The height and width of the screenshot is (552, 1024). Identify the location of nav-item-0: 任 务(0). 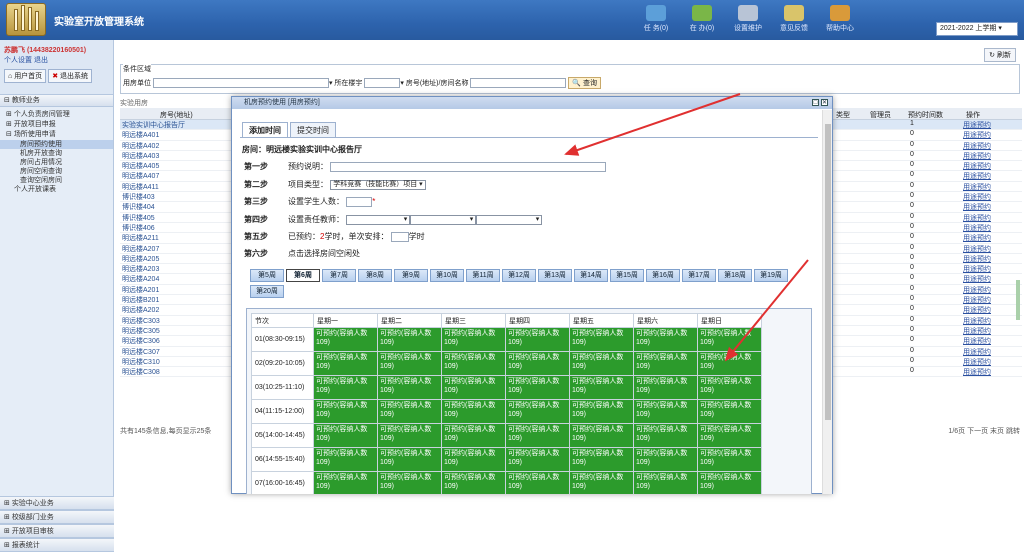
(656, 21).